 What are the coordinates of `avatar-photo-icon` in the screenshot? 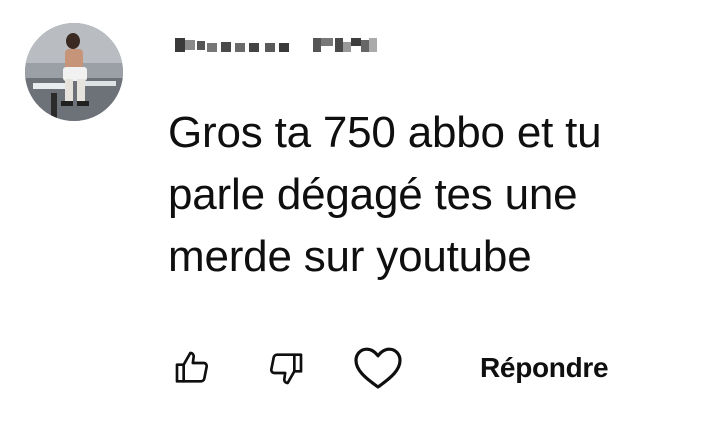 It's located at (74, 72).